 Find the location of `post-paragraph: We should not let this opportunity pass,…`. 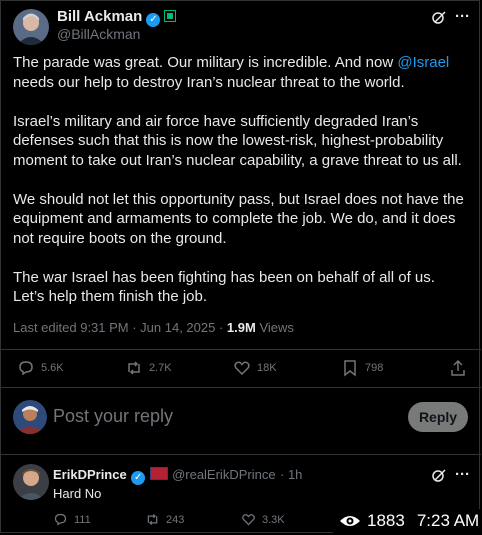

post-paragraph: We should not let this opportunity pass,… is located at coordinates (238, 218).